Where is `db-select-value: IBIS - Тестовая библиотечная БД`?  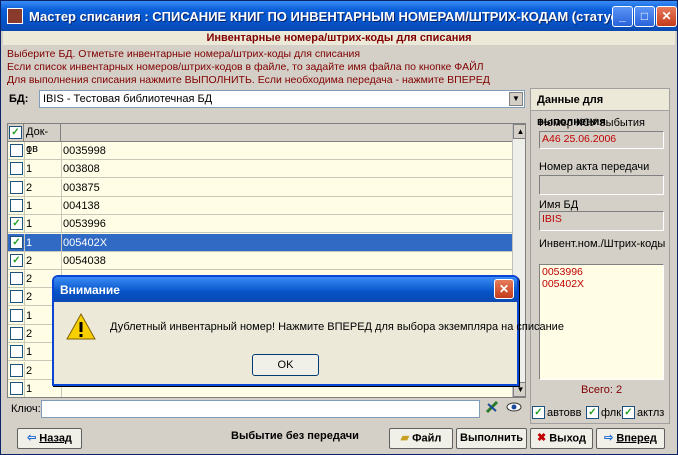
db-select-value: IBIS - Тестовая библиотечная БД is located at coordinates (128, 99).